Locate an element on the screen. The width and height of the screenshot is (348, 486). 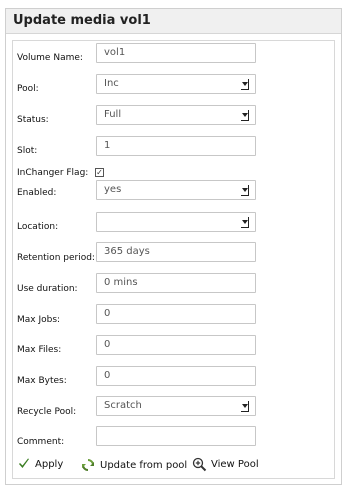
recycle-pool-select: Scratch is located at coordinates (176, 406).